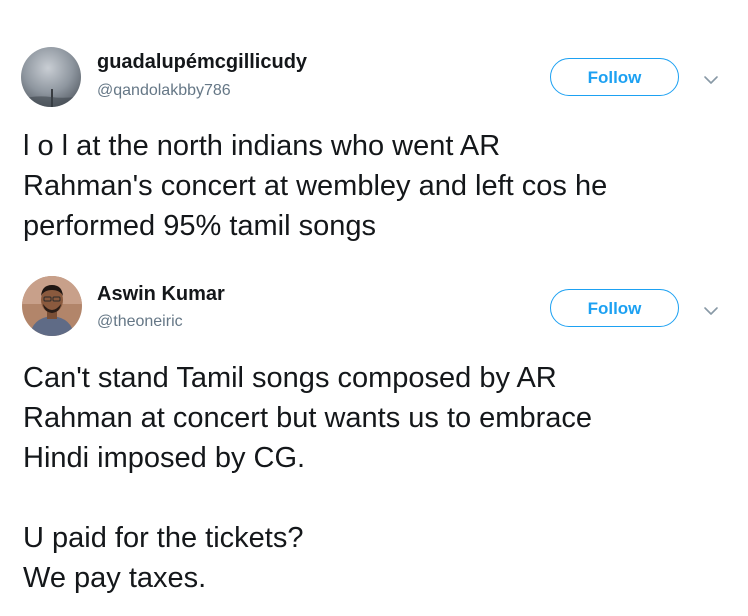  What do you see at coordinates (161, 294) in the screenshot?
I see `display-name: Aswin Kumar` at bounding box center [161, 294].